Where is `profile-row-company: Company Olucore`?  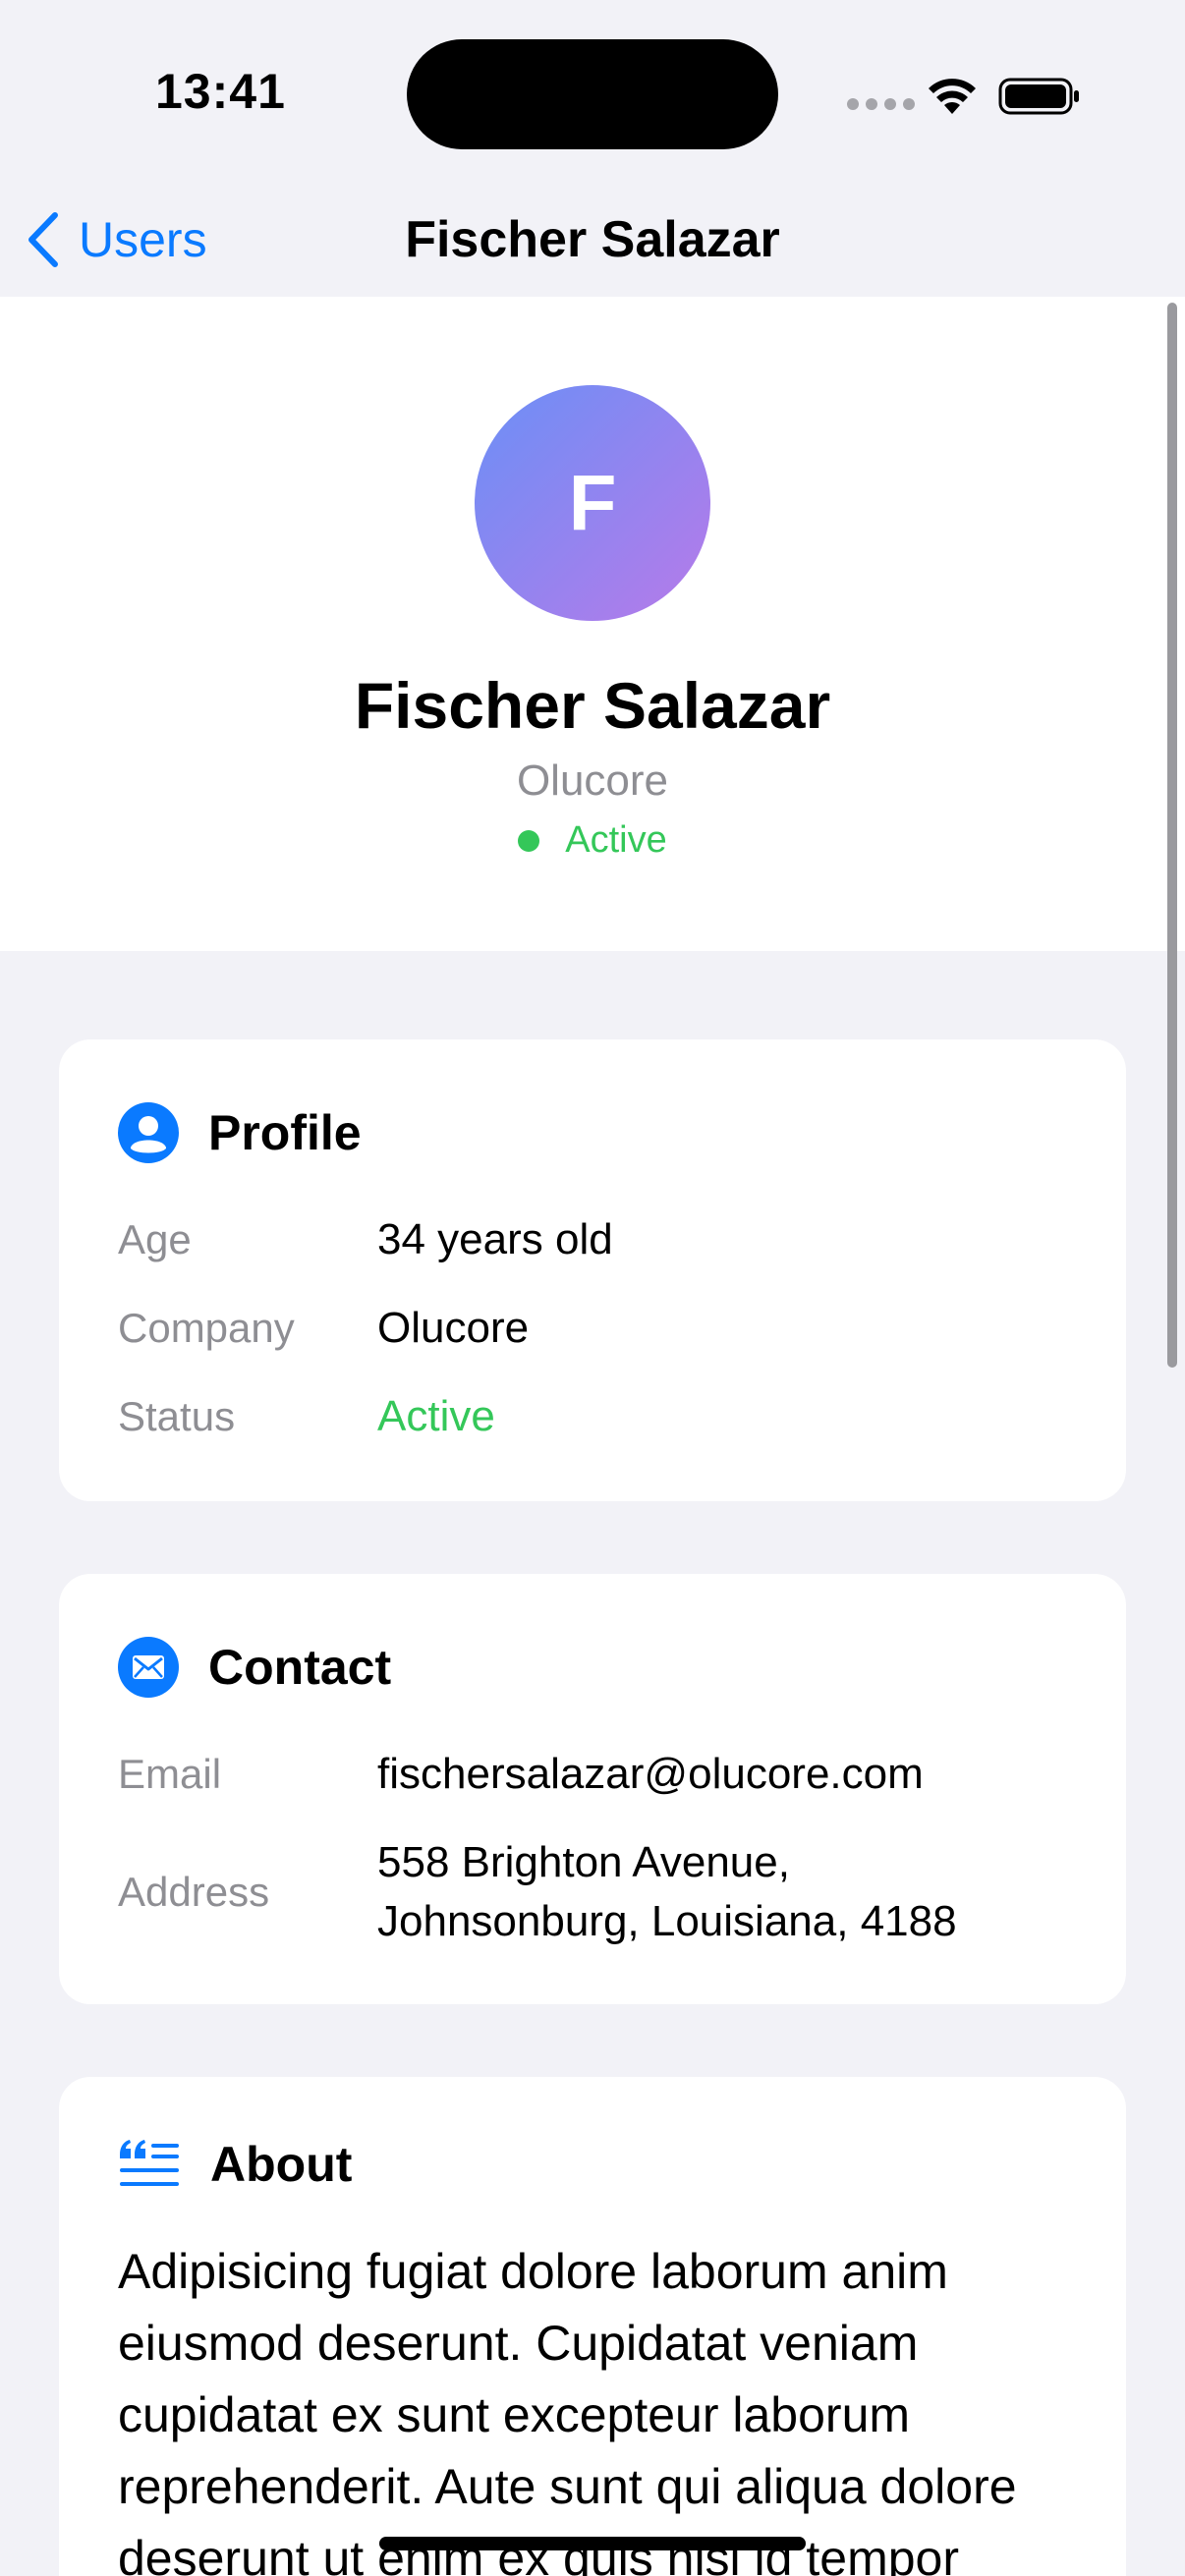 profile-row-company: Company Olucore is located at coordinates (602, 1328).